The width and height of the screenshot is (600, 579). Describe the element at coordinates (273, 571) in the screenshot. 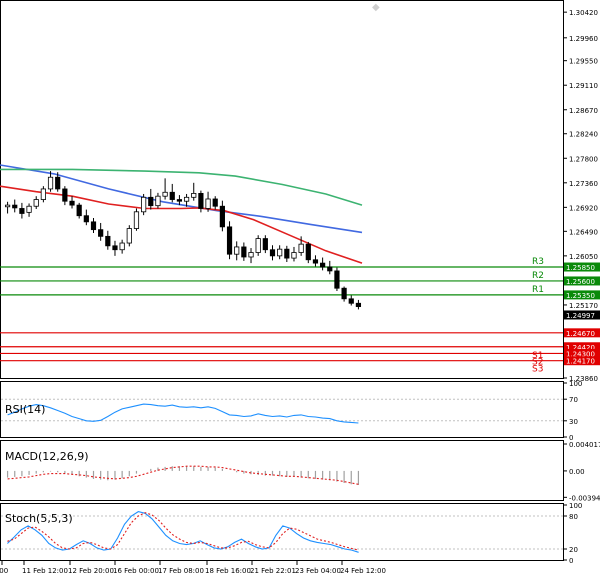

I see `x-tick-label: 21 Feb 22:01` at that location.